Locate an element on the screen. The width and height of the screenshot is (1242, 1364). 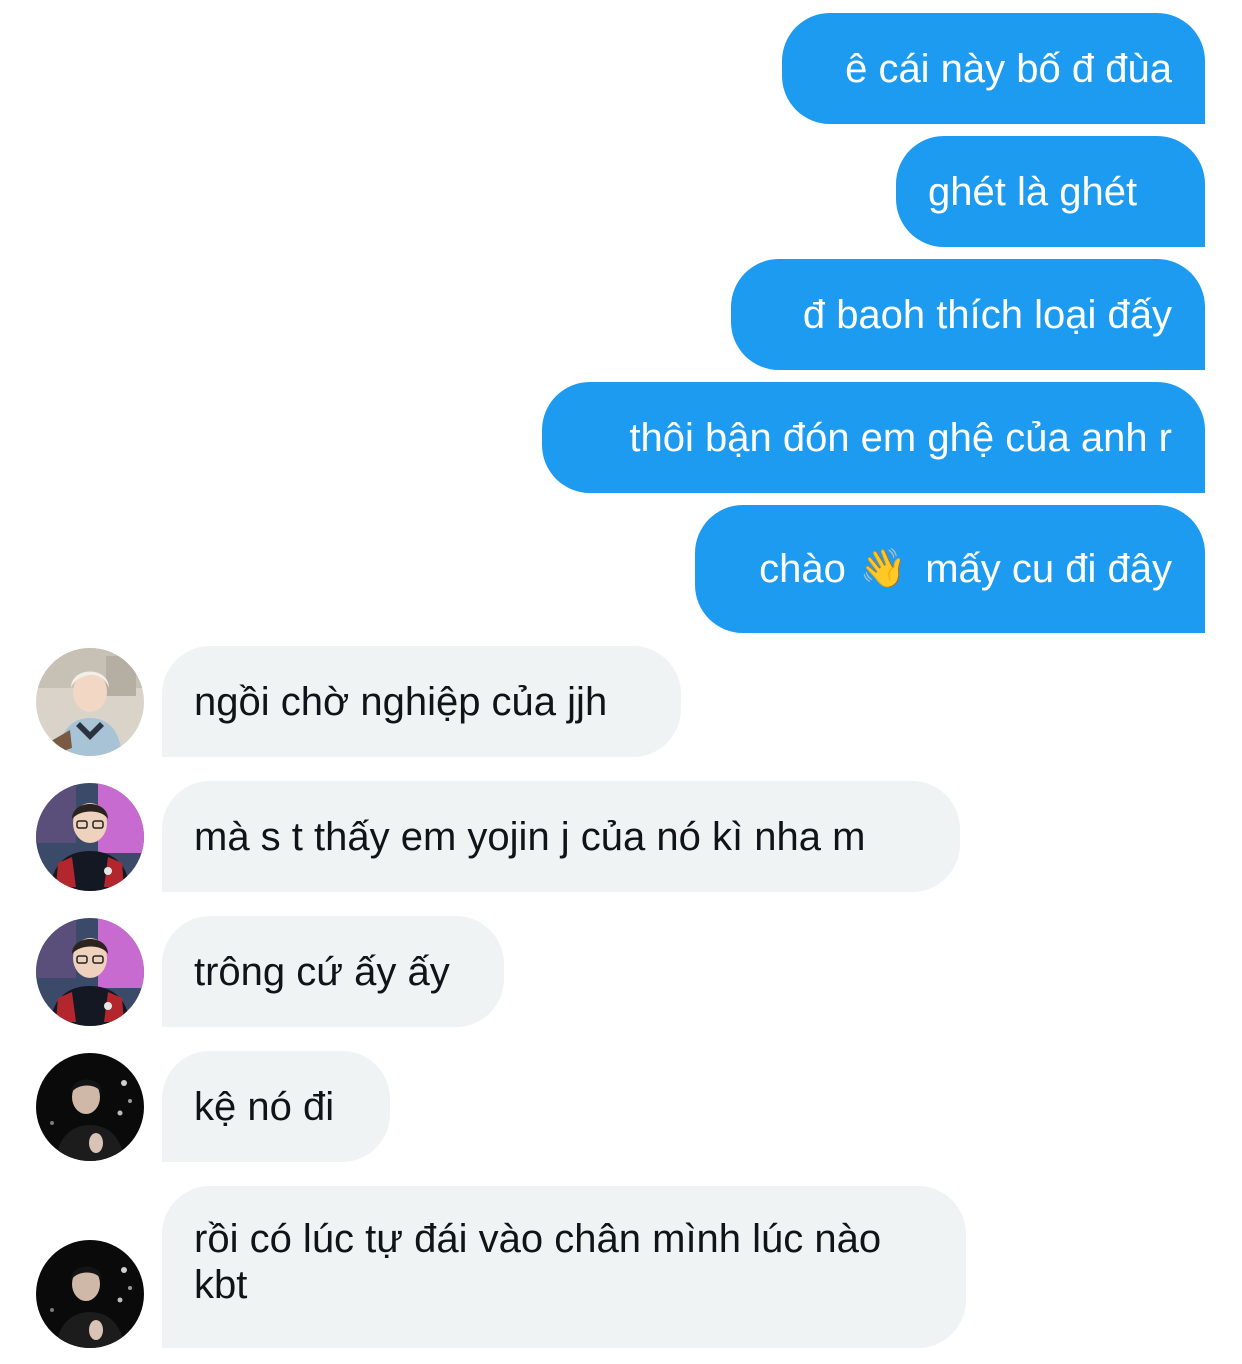
message-text: ghét là ghét is located at coordinates (1033, 191).